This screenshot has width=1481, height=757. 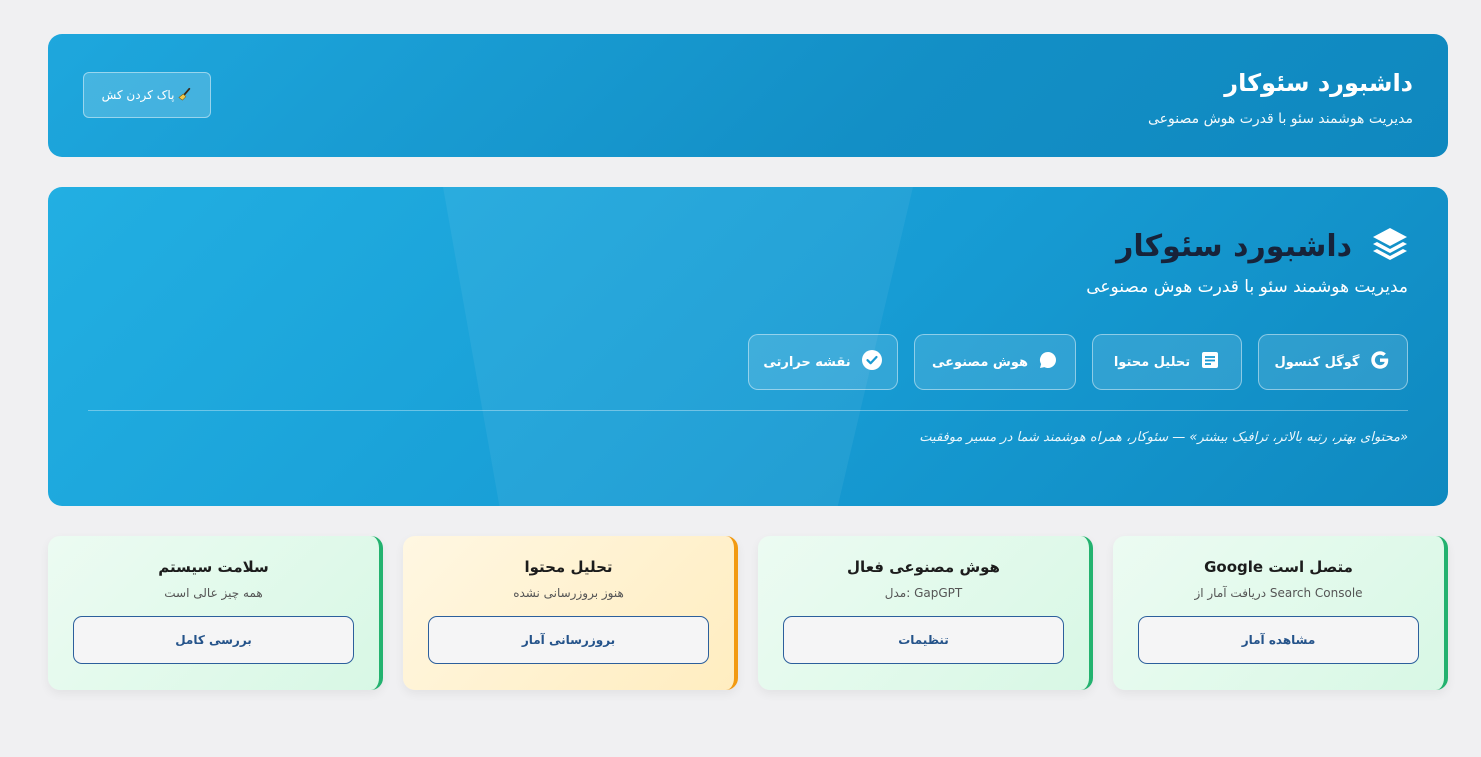 I want to click on check-circle-icon, so click(x=872, y=362).